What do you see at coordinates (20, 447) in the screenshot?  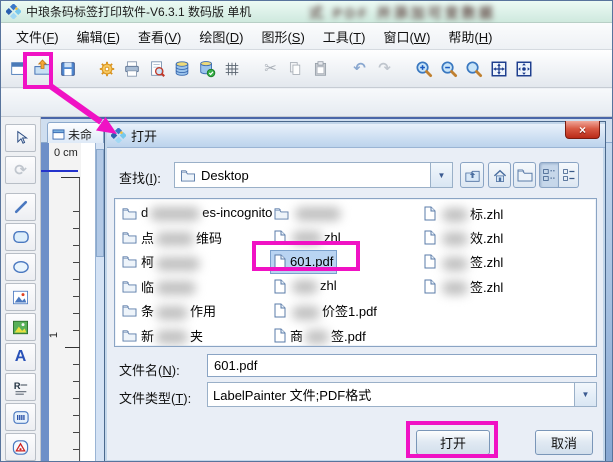 I see `qrcode-tool-button` at bounding box center [20, 447].